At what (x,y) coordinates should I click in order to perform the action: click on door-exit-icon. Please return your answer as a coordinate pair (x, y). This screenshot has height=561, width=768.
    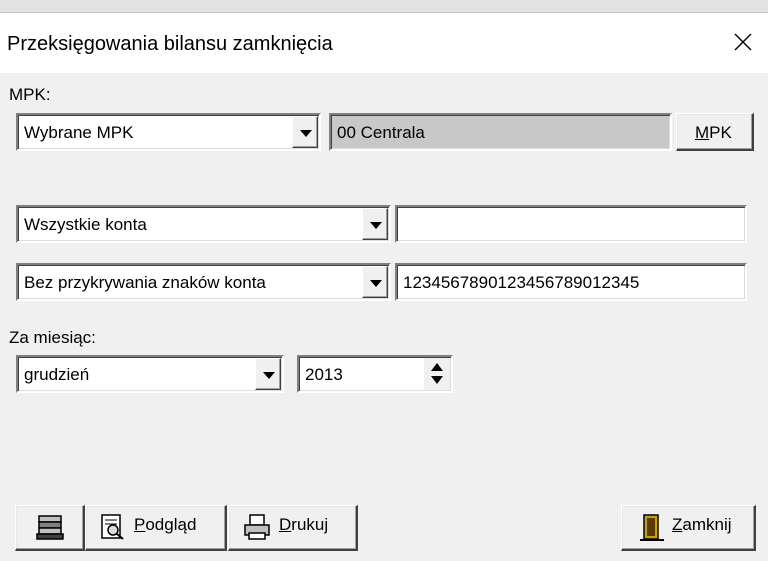
    Looking at the image, I should click on (652, 527).